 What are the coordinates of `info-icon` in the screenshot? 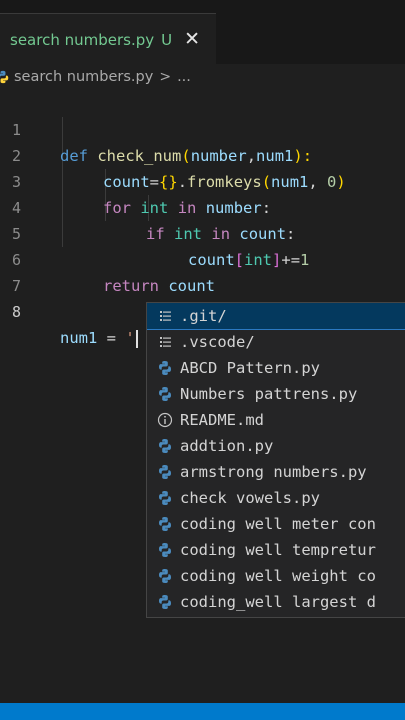 It's located at (165, 420).